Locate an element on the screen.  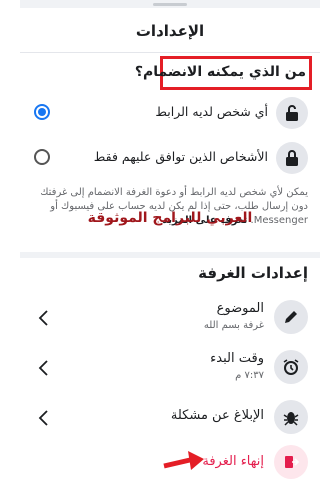
join-question-heading: من الذي يمكنه الانضمام؟ is located at coordinates (220, 72).